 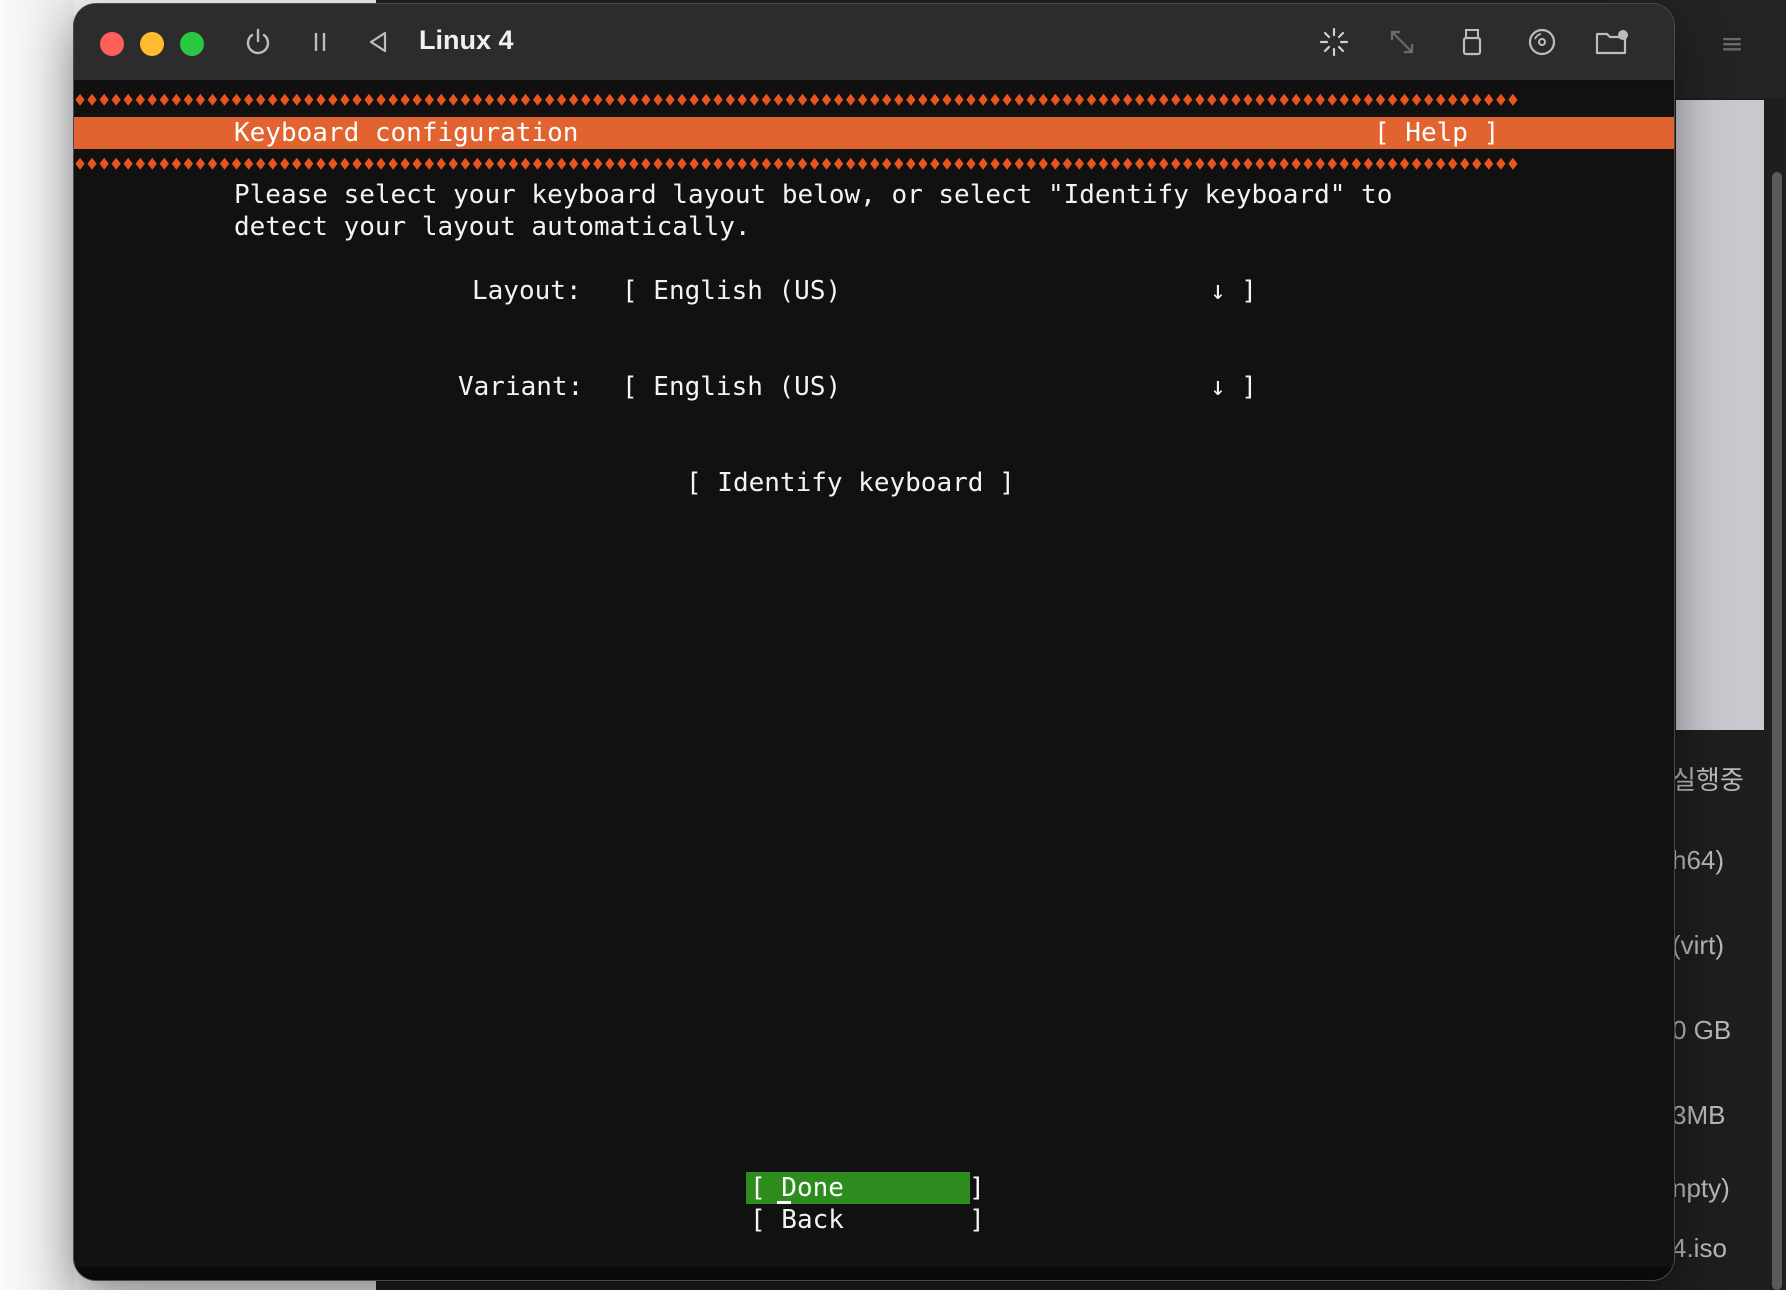 I want to click on spinner-icon, so click(x=1334, y=42).